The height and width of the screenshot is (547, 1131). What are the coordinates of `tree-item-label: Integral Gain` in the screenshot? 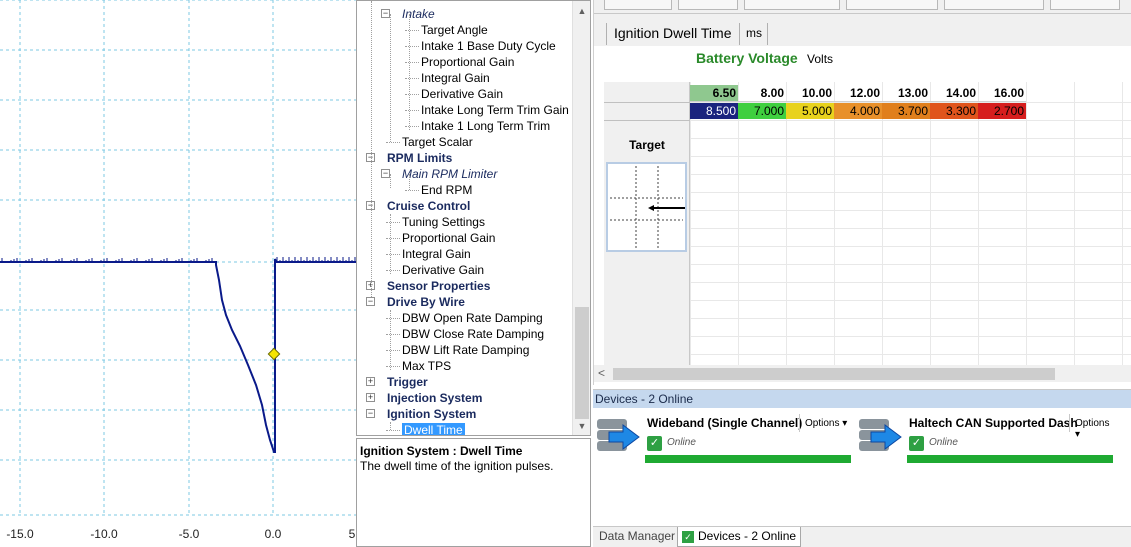 It's located at (436, 254).